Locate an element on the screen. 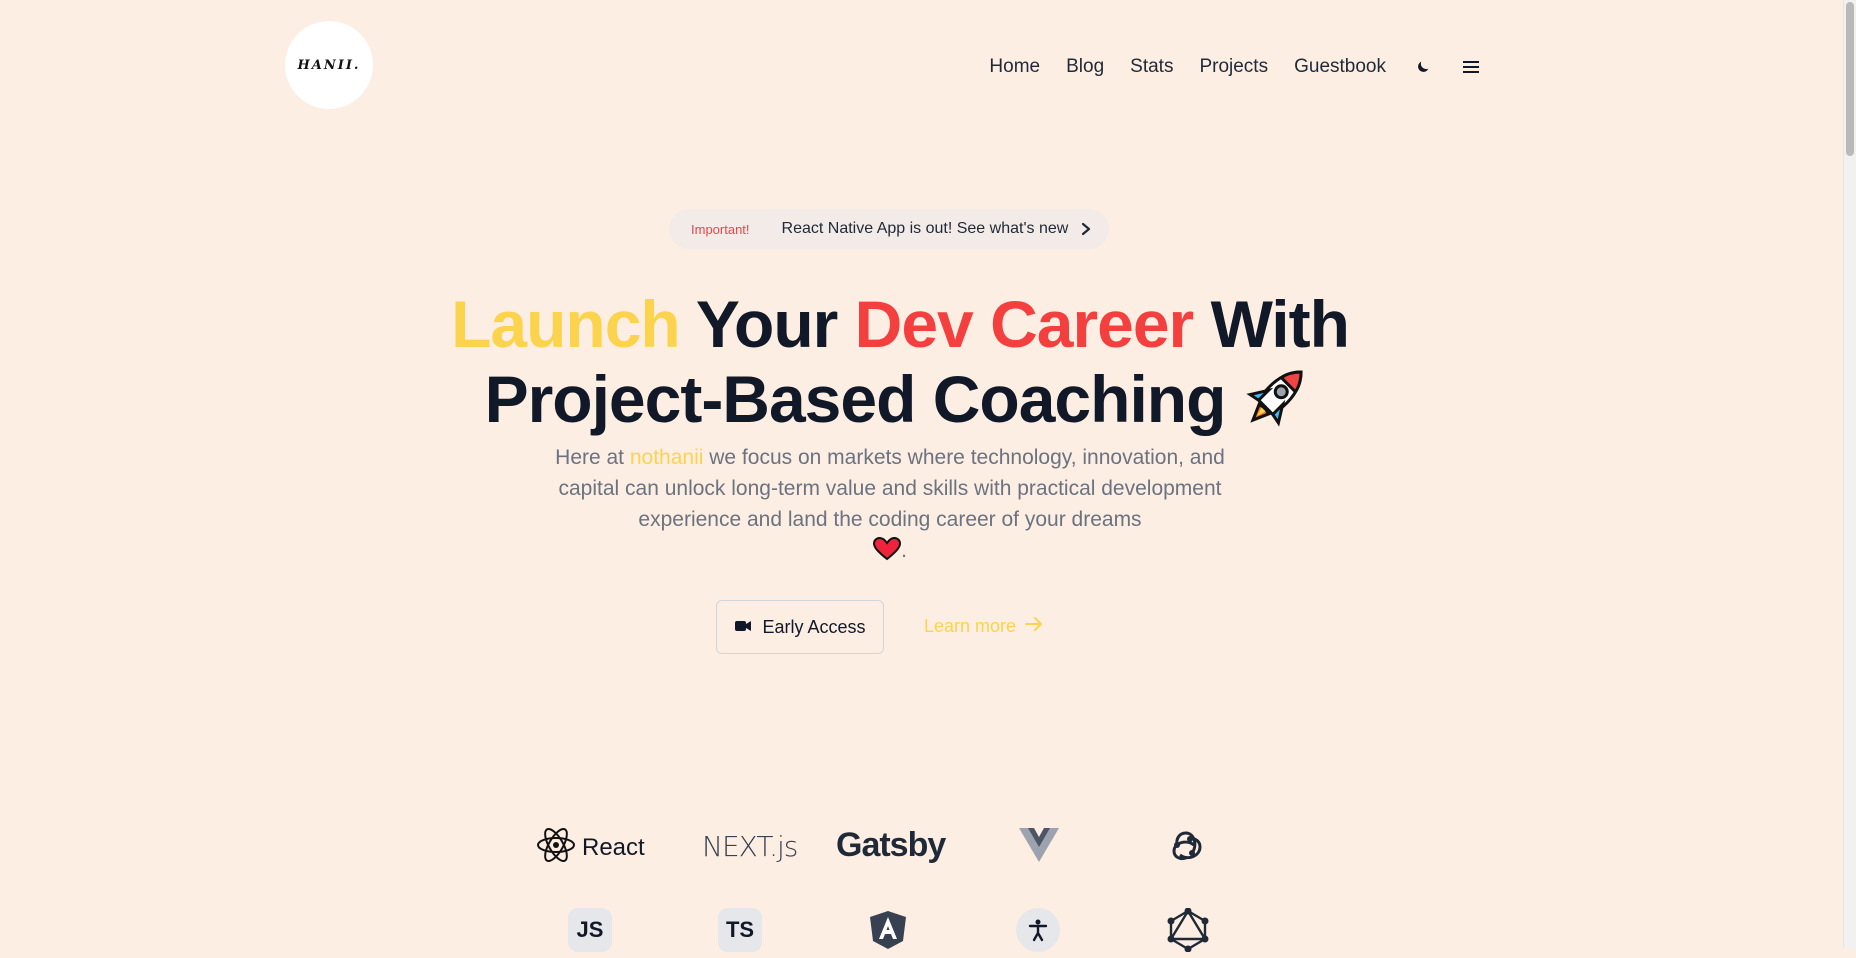 The height and width of the screenshot is (958, 1856). learn-more-label: Learn more is located at coordinates (970, 626).